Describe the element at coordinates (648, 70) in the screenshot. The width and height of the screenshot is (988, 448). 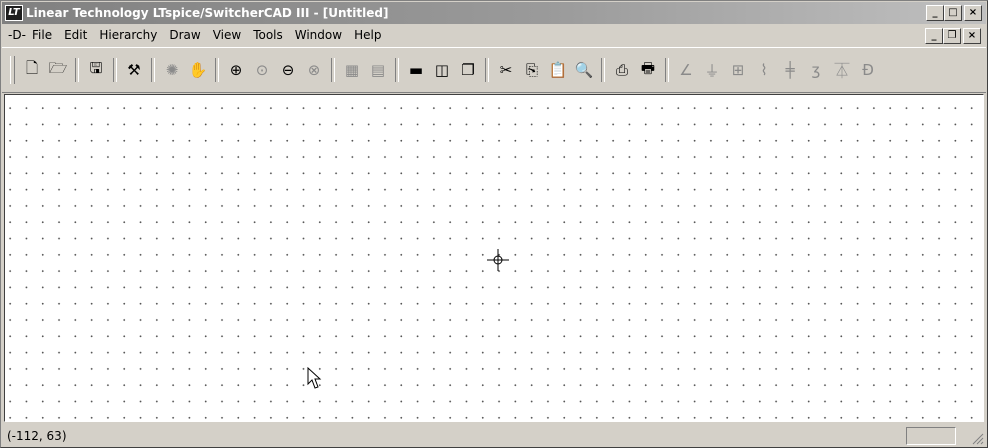
I see `print-icon: 🖶` at that location.